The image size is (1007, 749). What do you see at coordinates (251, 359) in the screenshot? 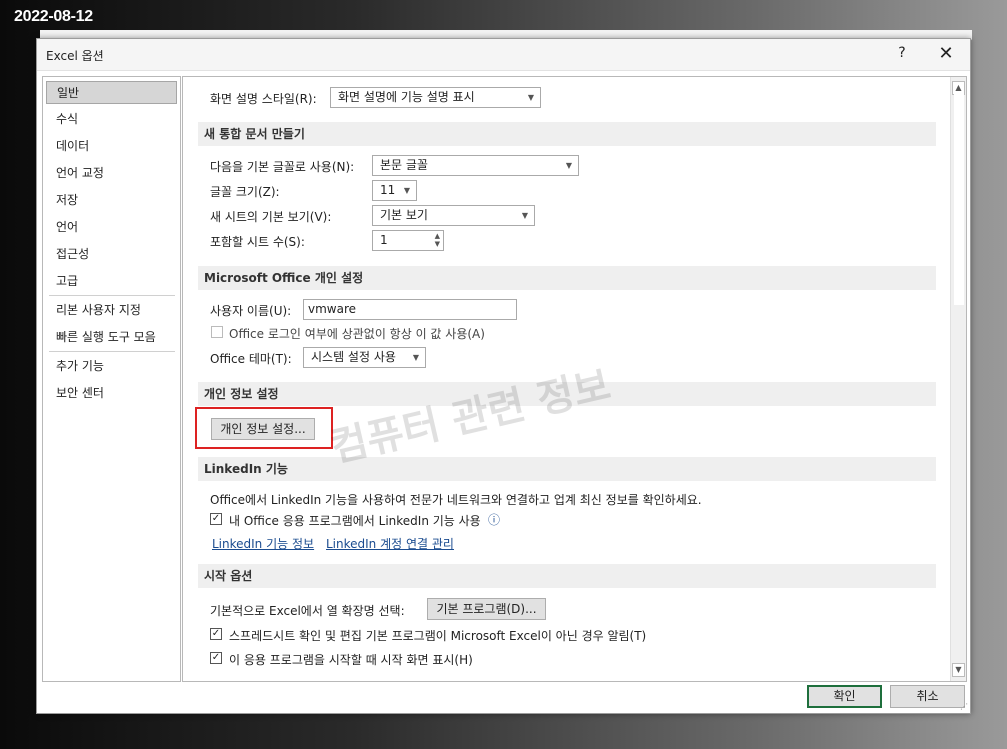
I see `office-theme-label: Office 테마(T):` at bounding box center [251, 359].